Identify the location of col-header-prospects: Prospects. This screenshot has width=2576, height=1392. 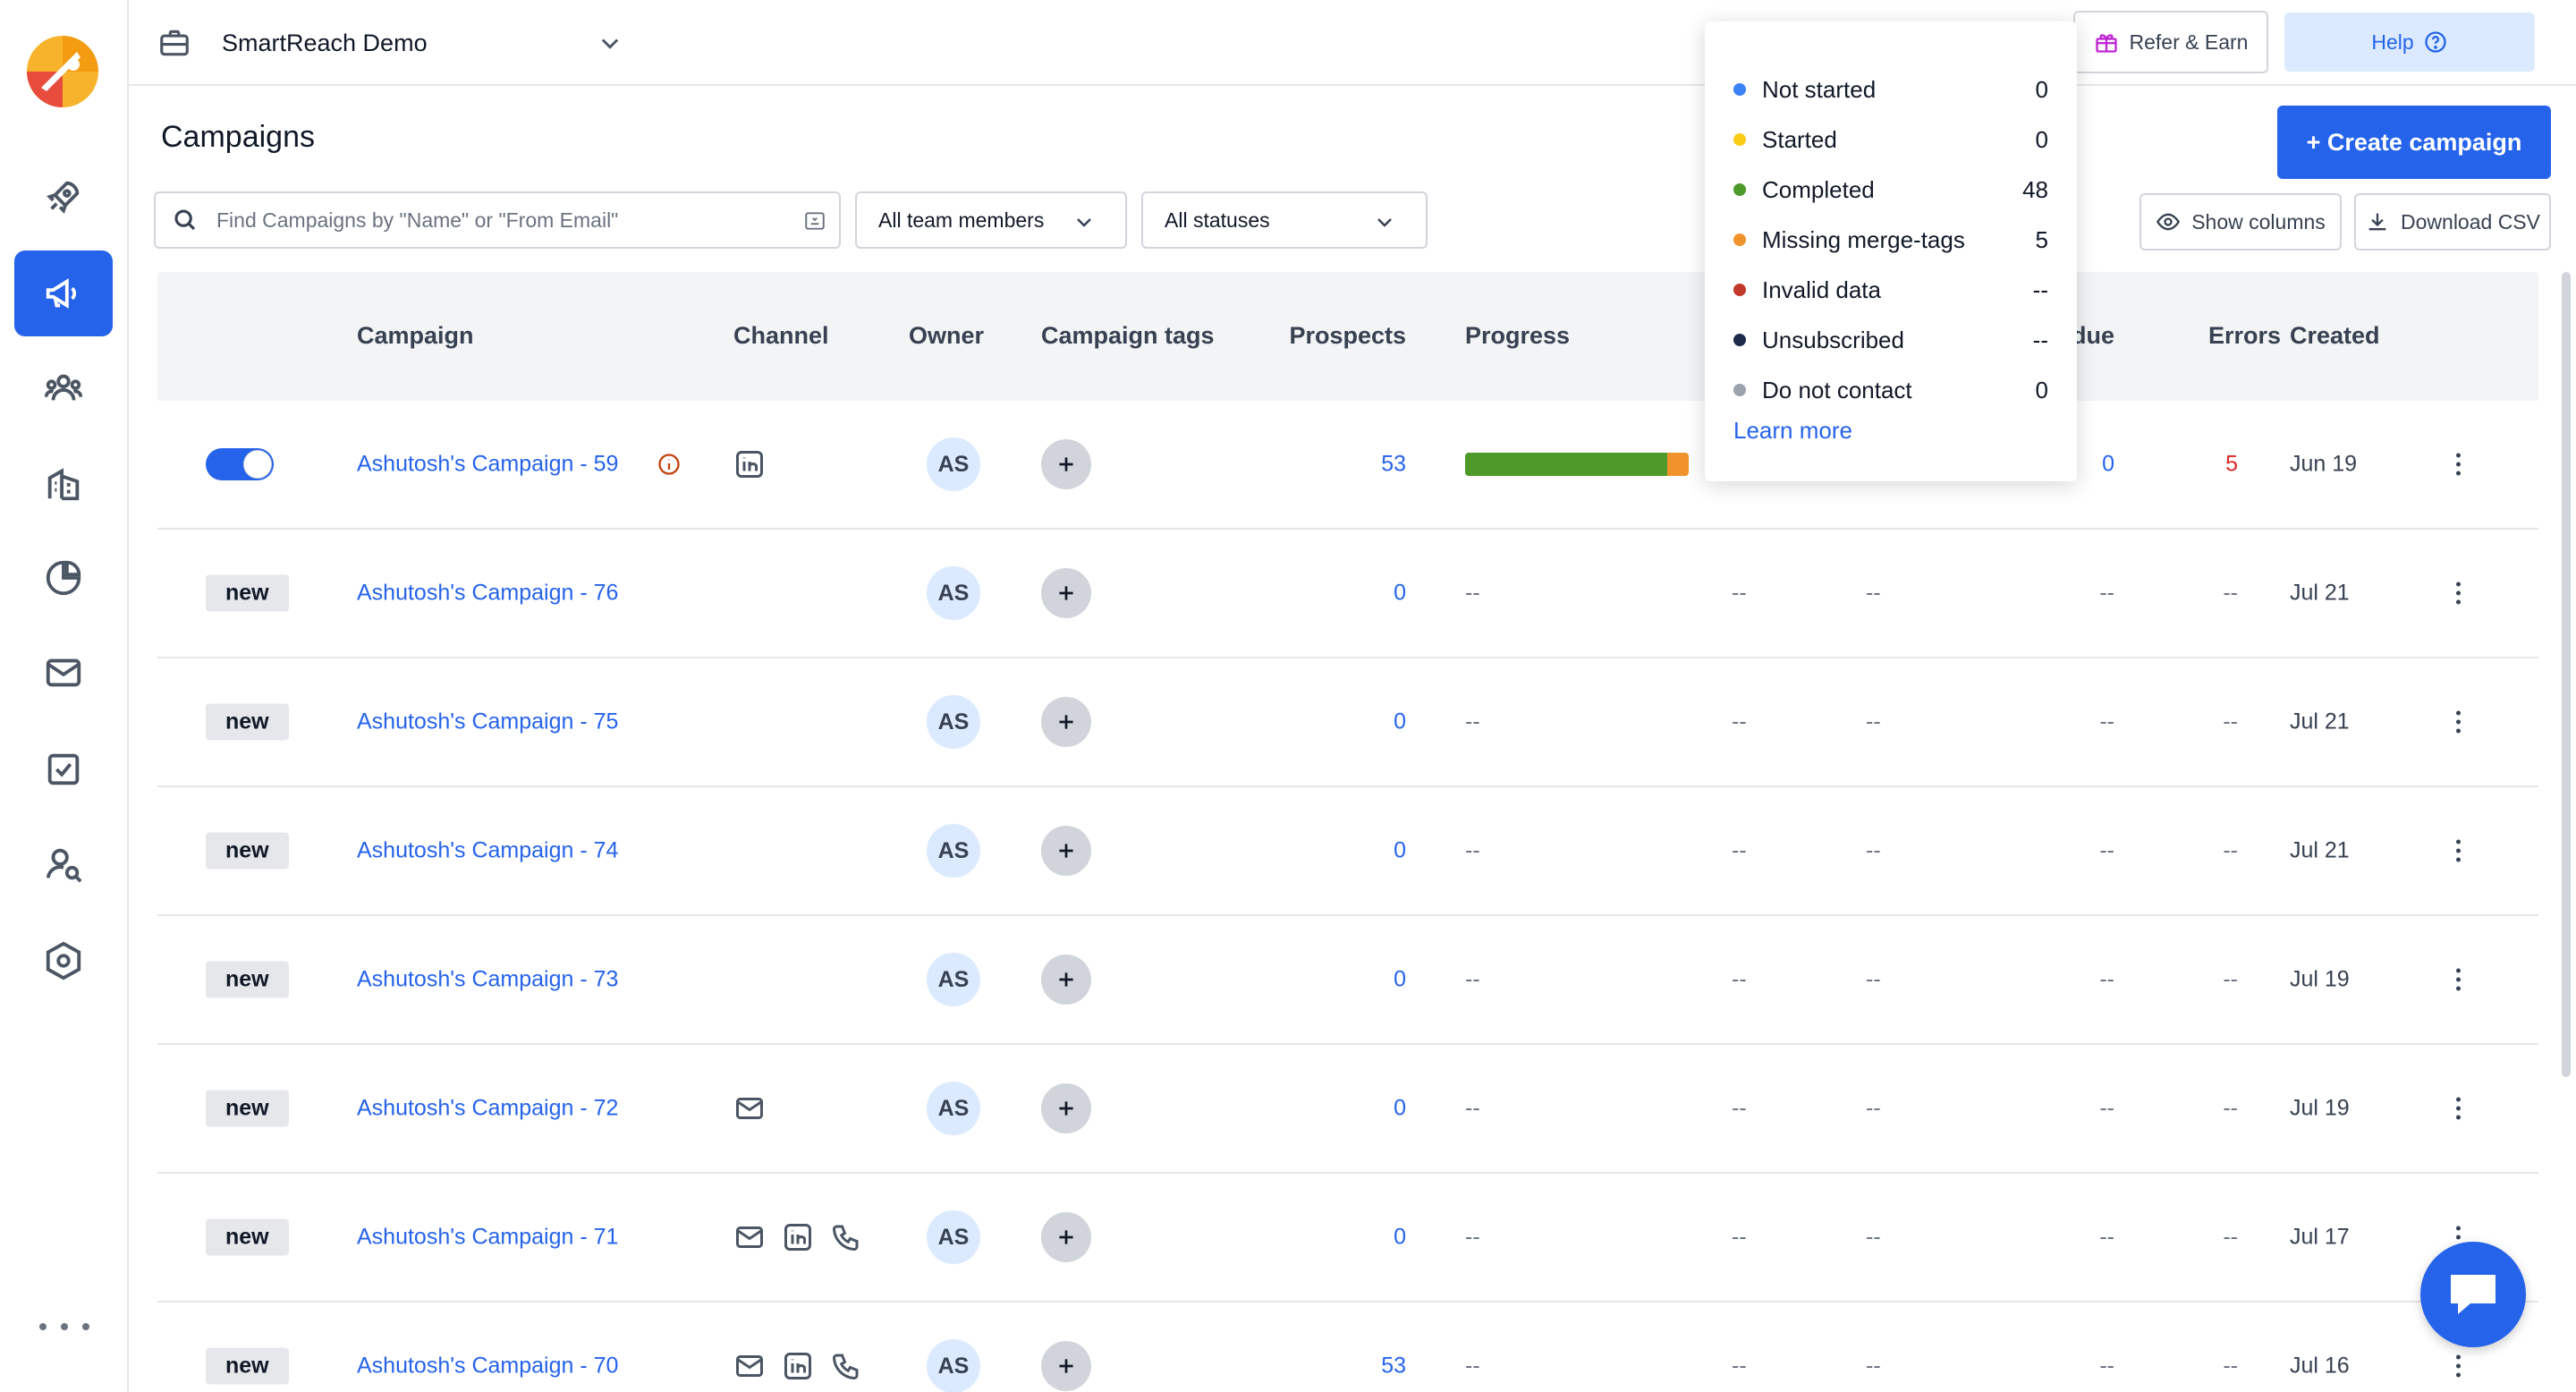
(1347, 336).